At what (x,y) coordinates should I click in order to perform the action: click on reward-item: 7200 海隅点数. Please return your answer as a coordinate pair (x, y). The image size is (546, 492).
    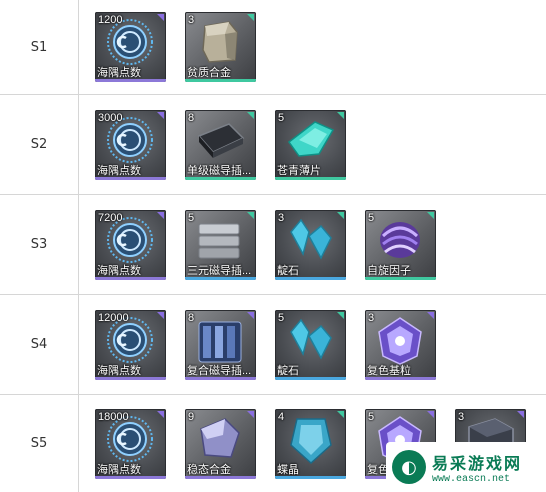
    Looking at the image, I should click on (130, 244).